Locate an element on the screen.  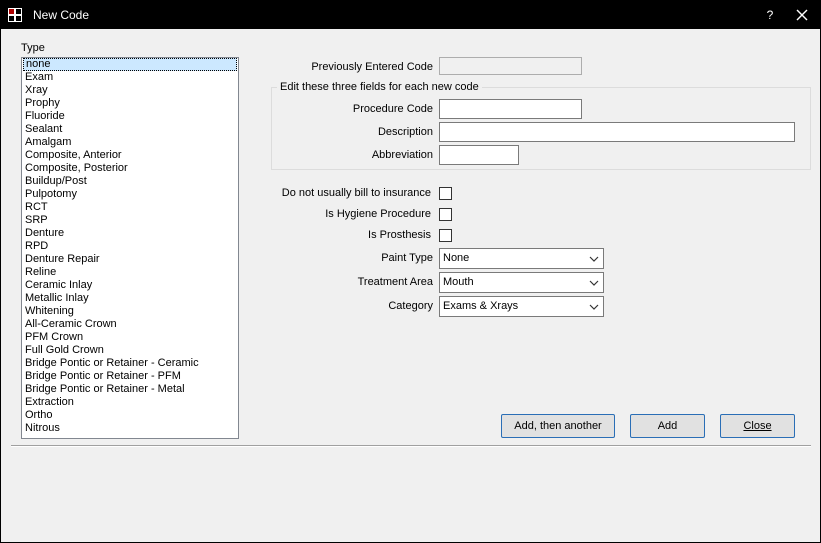
description-label: Description is located at coordinates (405, 132).